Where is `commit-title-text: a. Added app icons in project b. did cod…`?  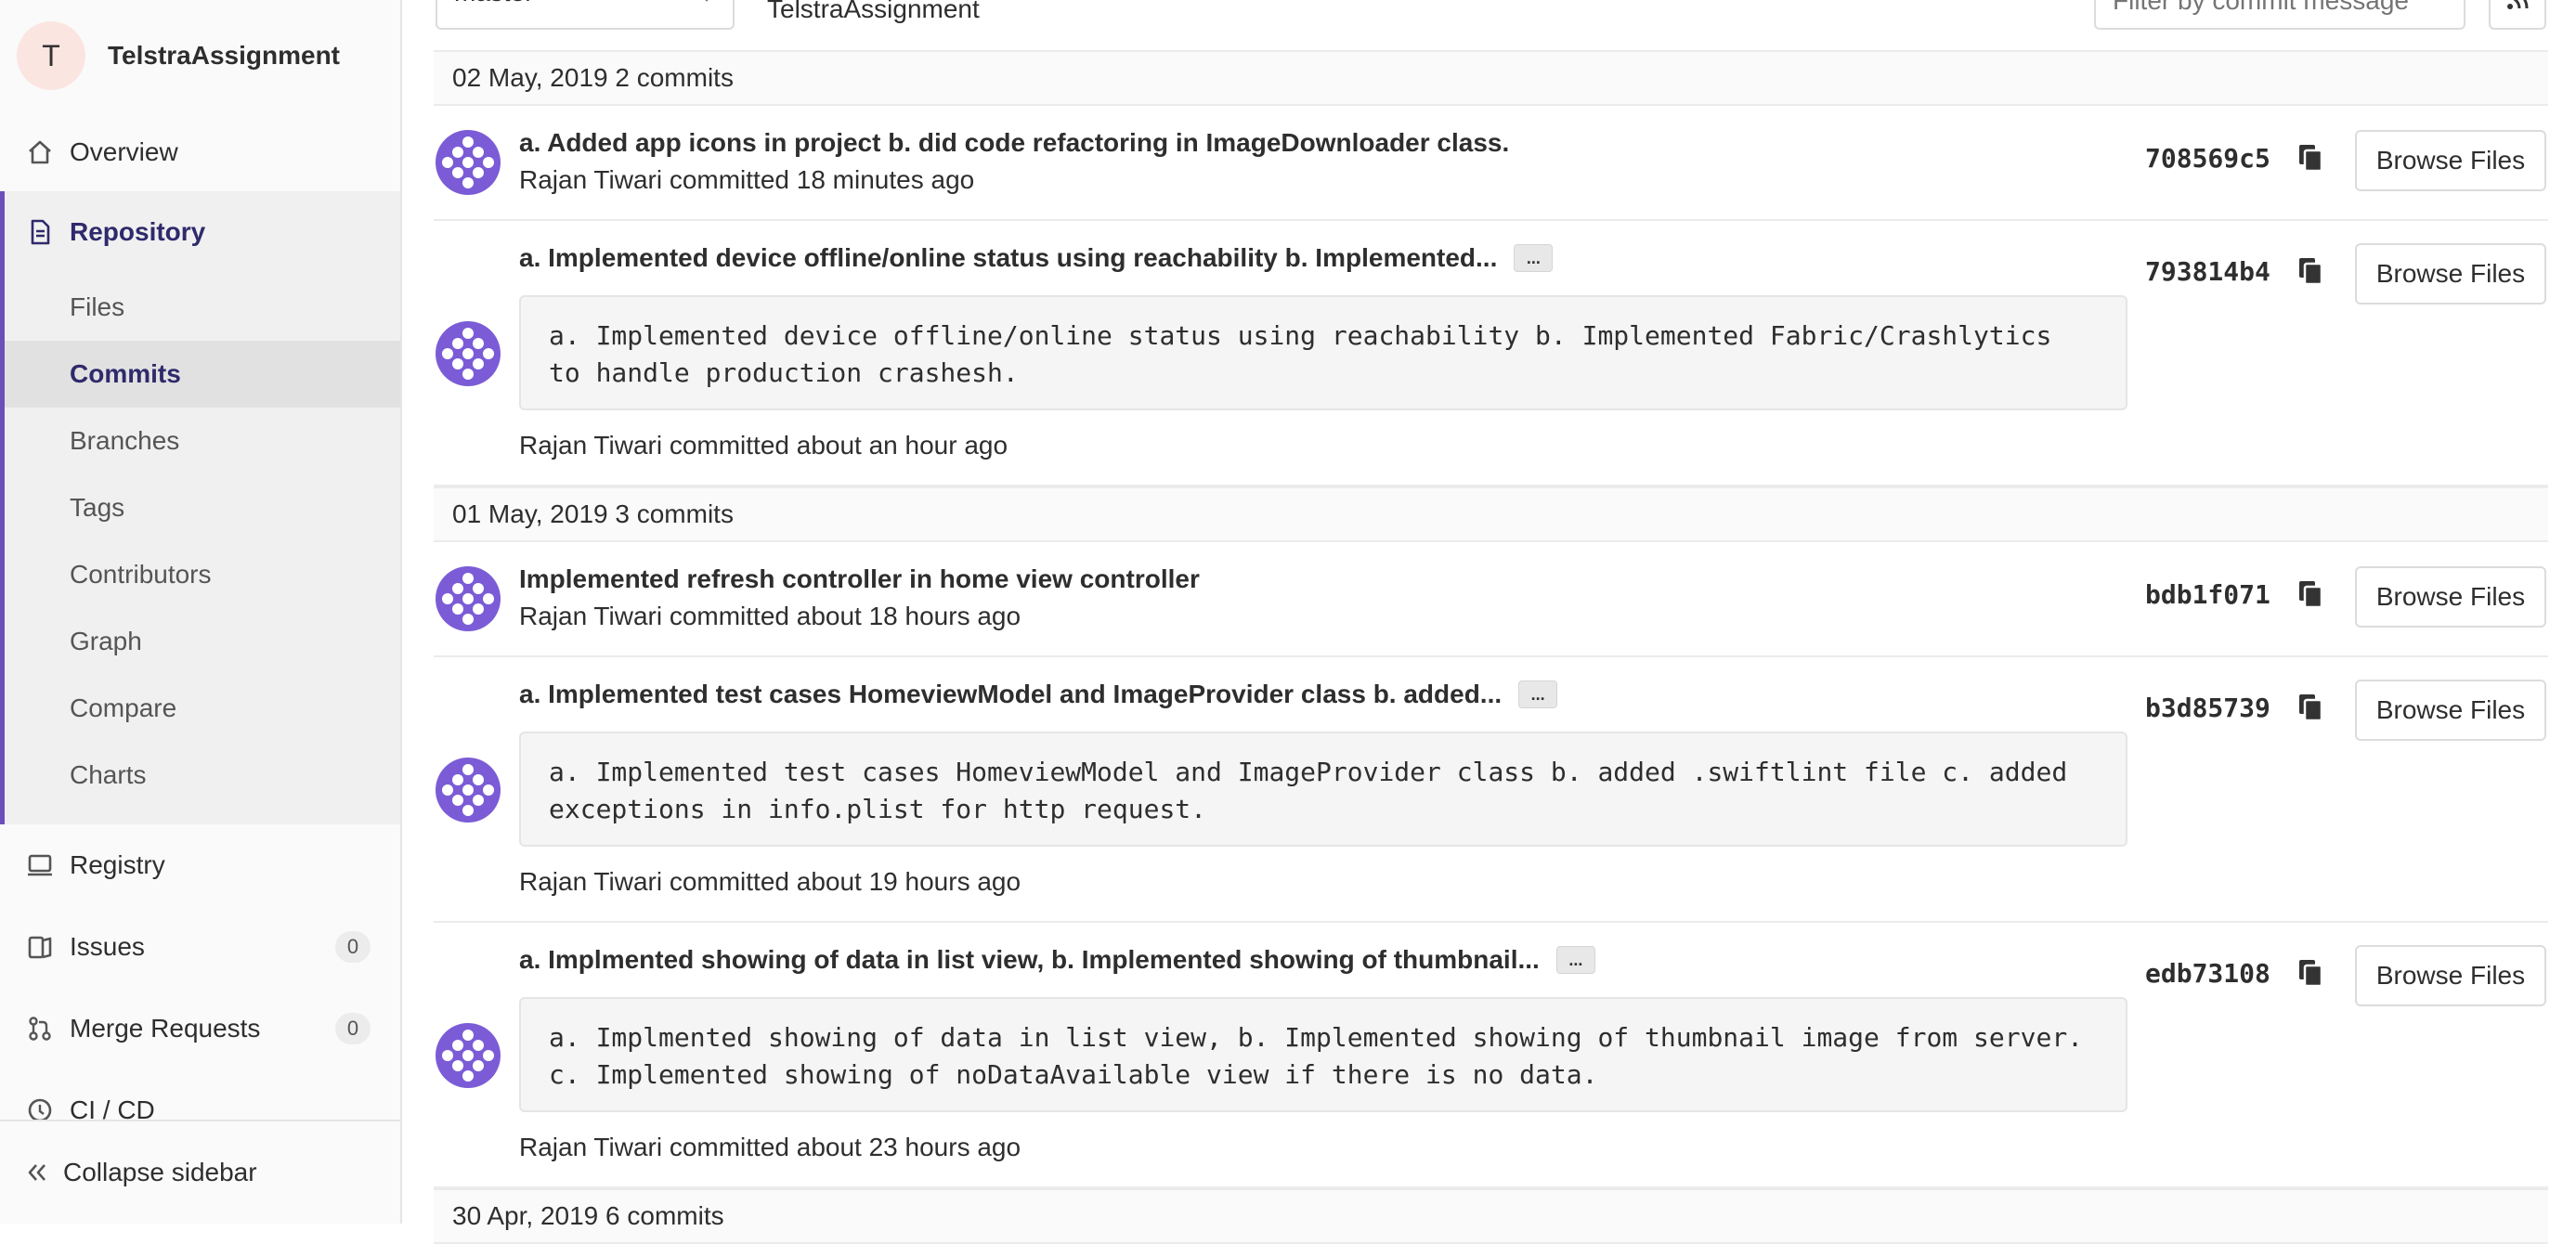 commit-title-text: a. Added app icons in project b. did cod… is located at coordinates (1014, 143).